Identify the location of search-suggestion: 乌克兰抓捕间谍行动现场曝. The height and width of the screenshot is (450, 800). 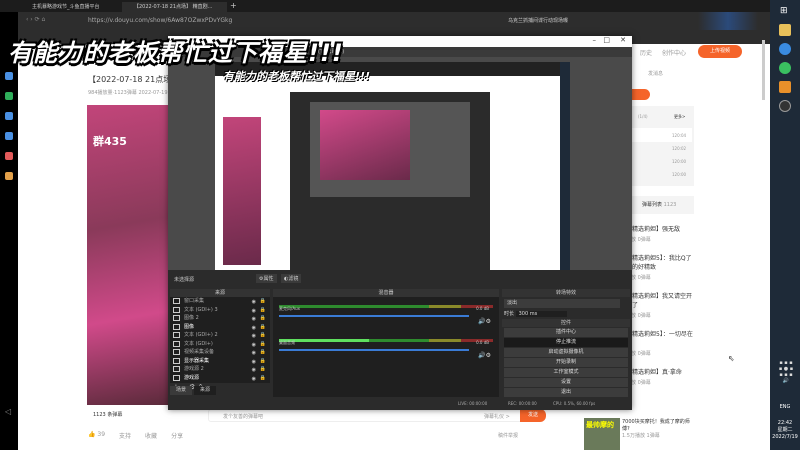
(538, 20).